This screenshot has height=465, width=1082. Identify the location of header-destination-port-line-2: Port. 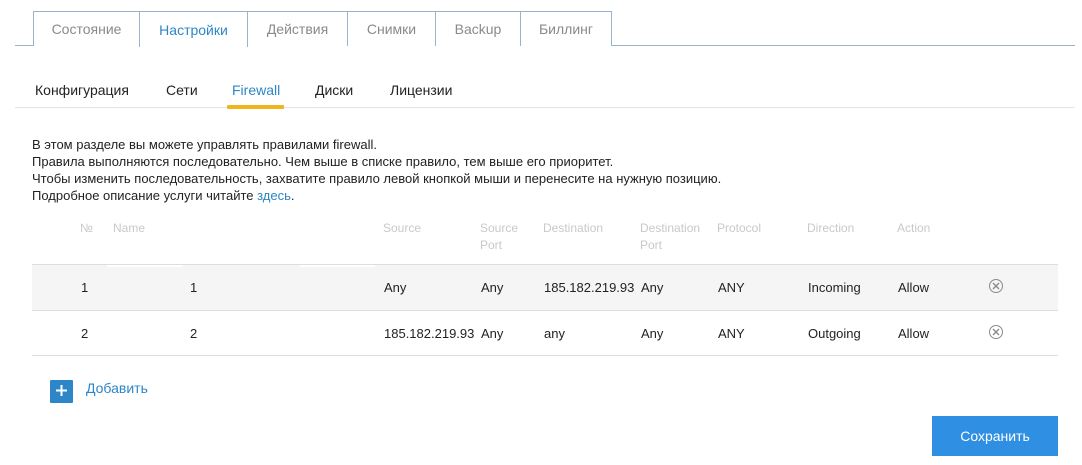
(651, 245).